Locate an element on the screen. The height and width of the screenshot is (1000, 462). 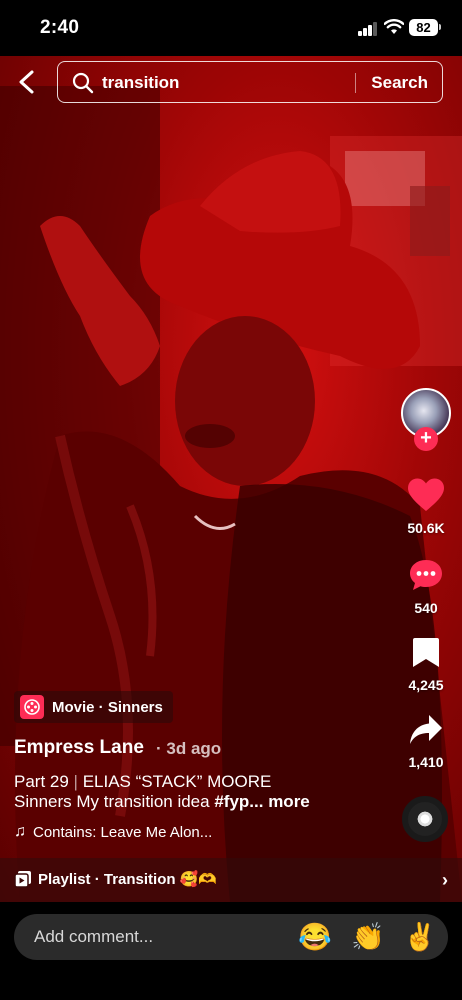
comment-count: 540 is located at coordinates (426, 608).